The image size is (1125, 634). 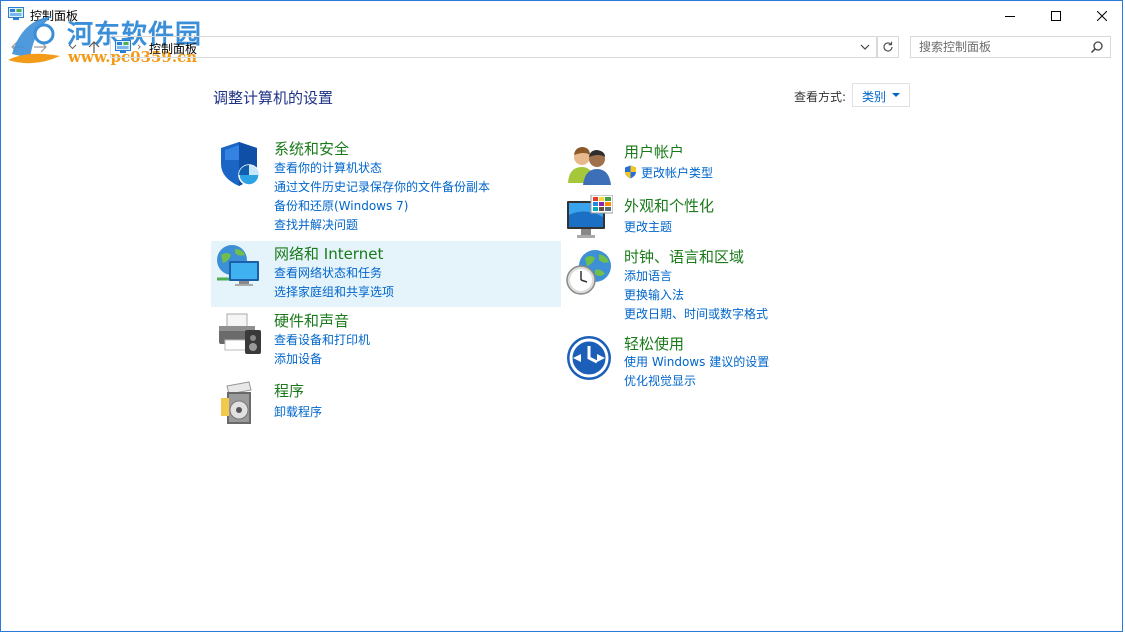 What do you see at coordinates (239, 334) in the screenshot?
I see `printer-hardware-icon` at bounding box center [239, 334].